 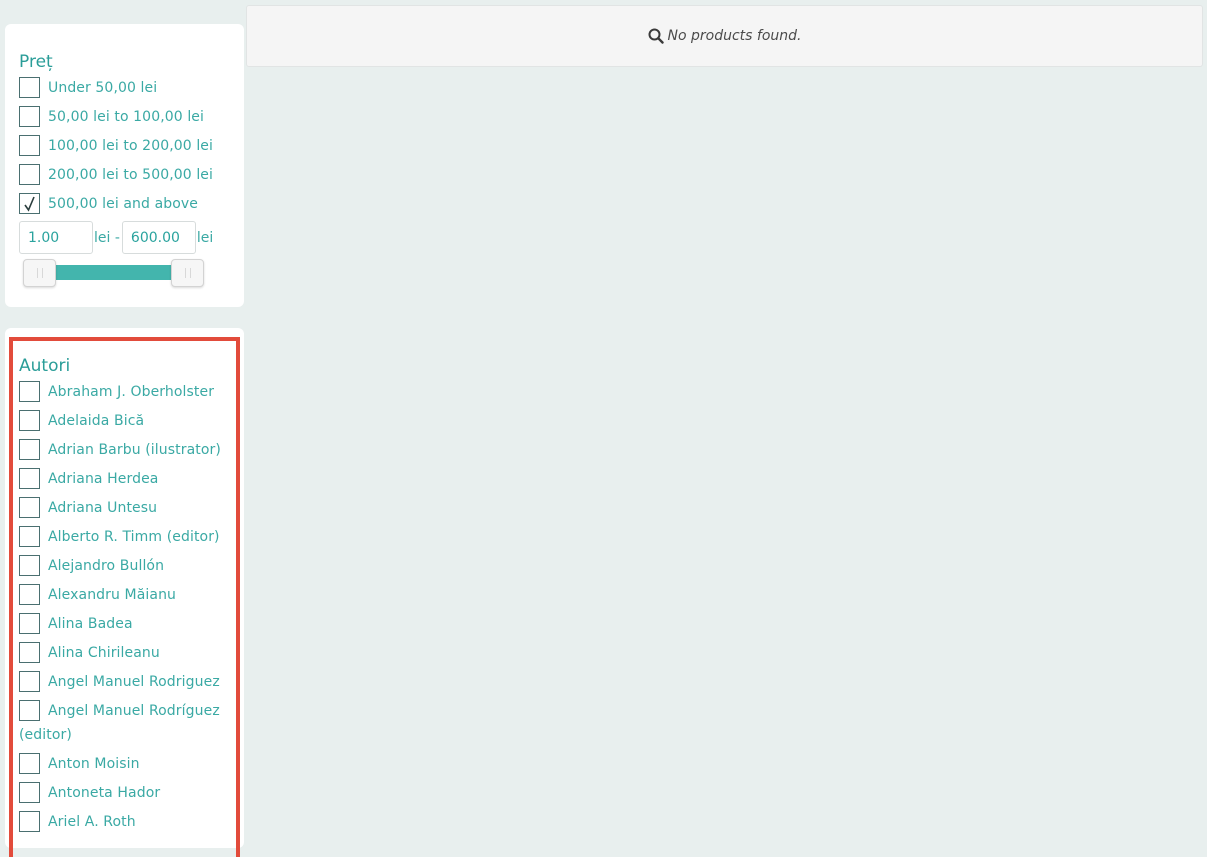 I want to click on price-slider-min-handle, so click(x=39, y=273).